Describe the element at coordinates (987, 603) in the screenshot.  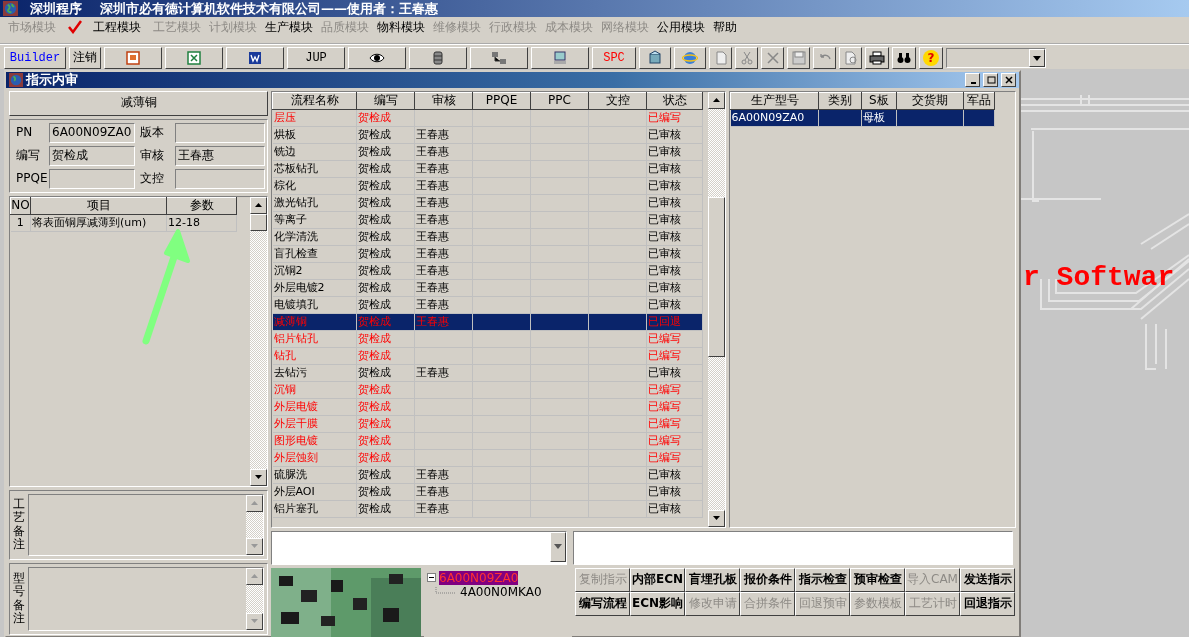
I see `action-button: 回退指示` at that location.